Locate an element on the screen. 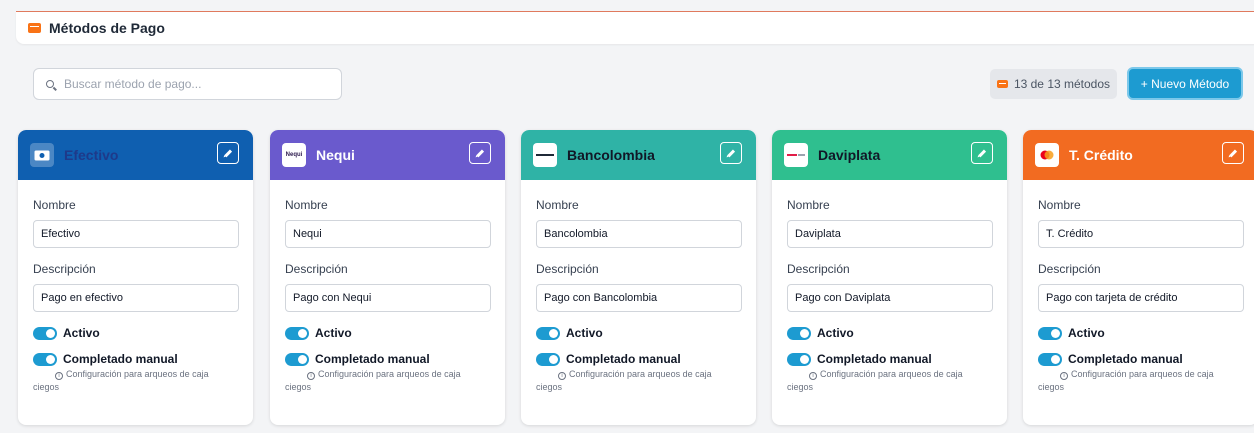  card-title: Daviplata is located at coordinates (849, 155).